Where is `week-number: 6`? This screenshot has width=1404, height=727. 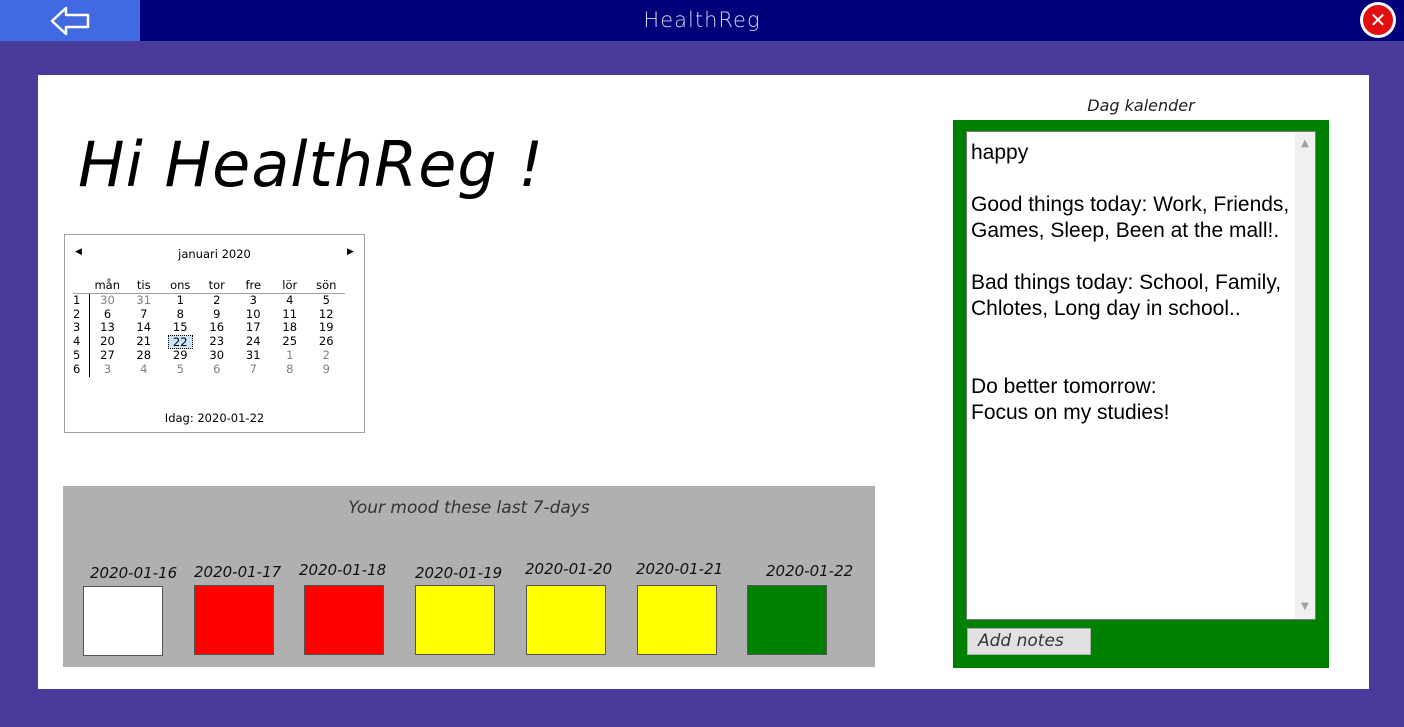
week-number: 6 is located at coordinates (81, 369).